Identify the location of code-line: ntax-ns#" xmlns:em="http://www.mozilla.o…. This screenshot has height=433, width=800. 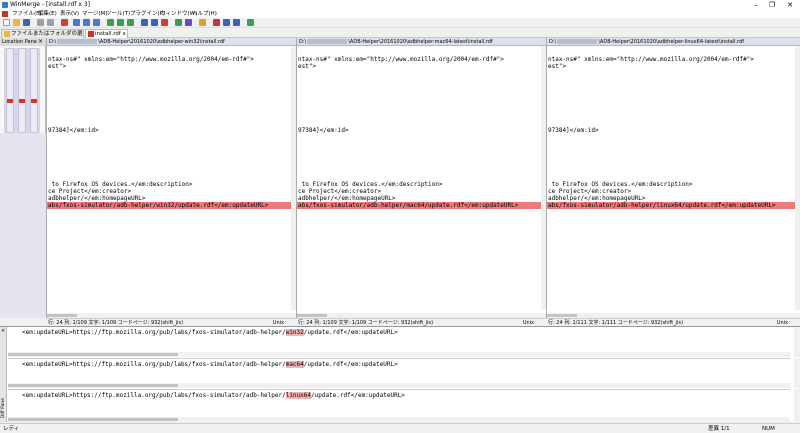
(151, 59).